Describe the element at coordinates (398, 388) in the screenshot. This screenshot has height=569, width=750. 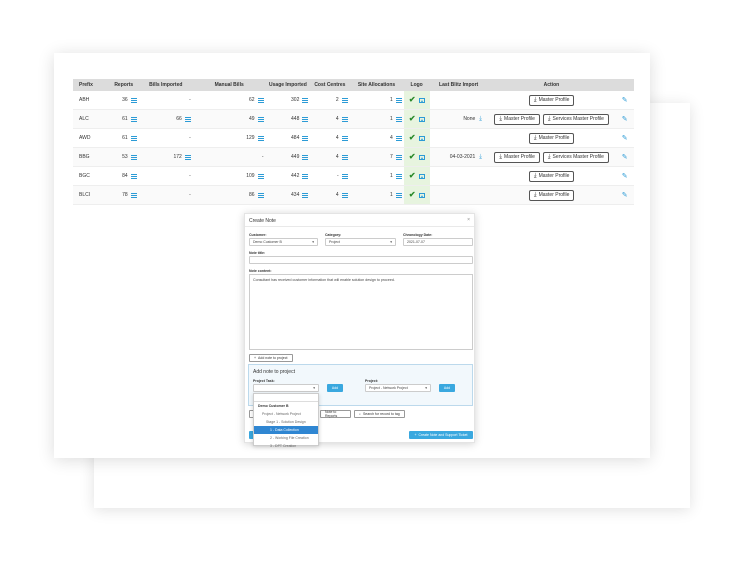
I see `project-select: Project - Network Project ▾` at that location.